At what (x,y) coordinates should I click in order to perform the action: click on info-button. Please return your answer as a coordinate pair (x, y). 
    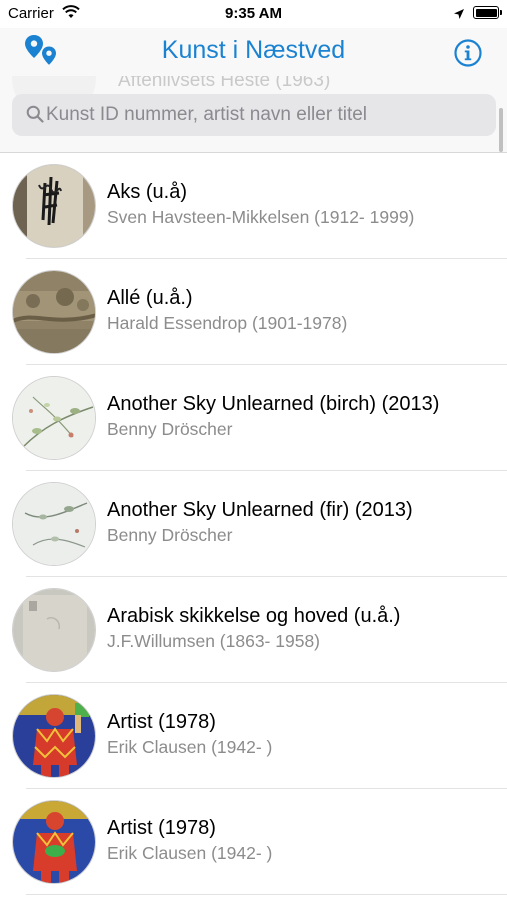
    Looking at the image, I should click on (468, 53).